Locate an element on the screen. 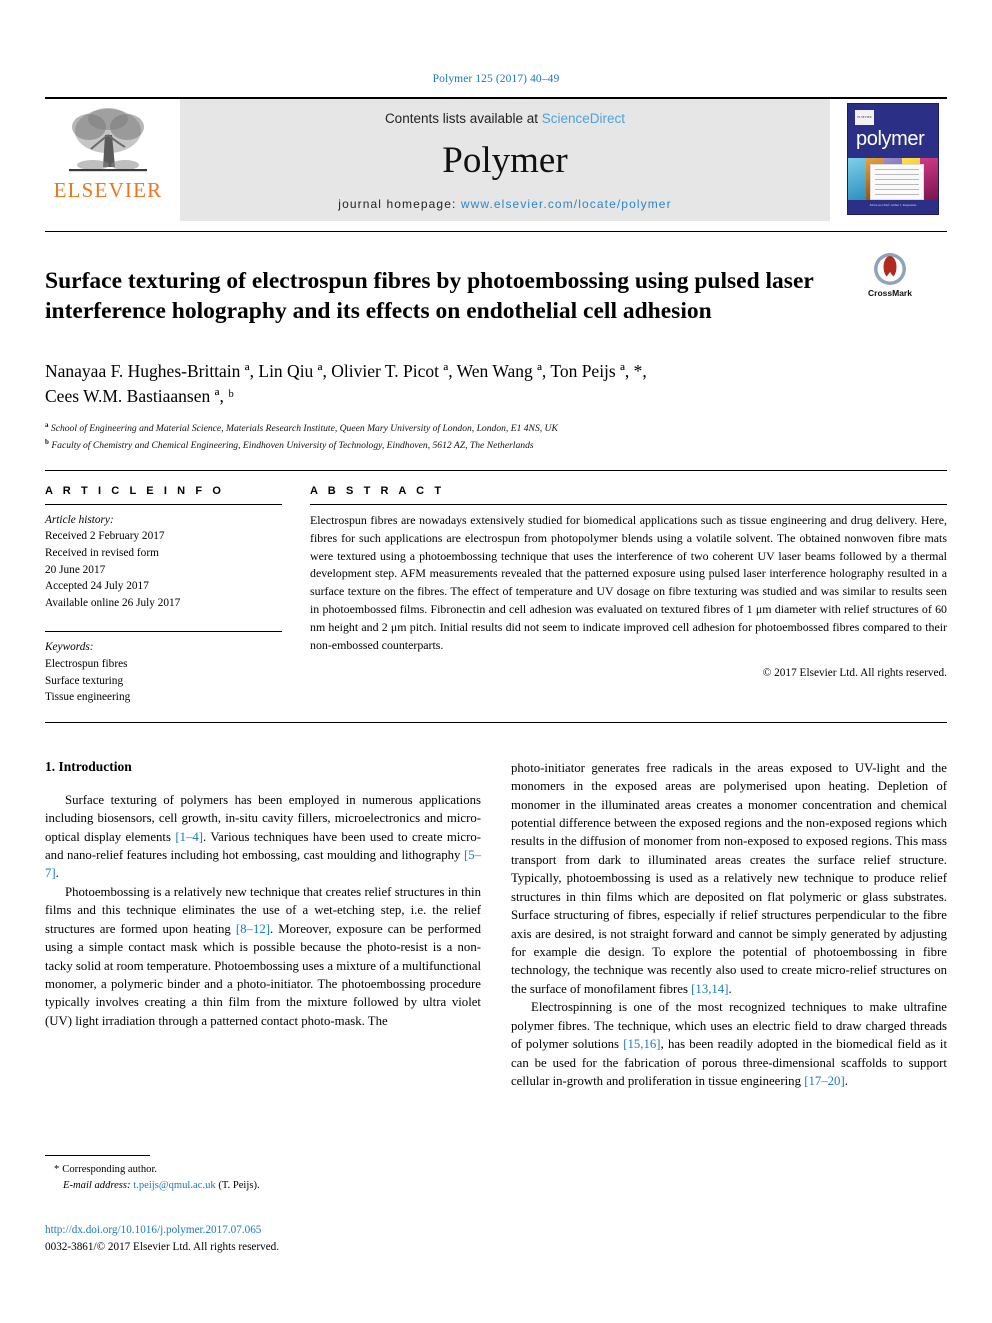 The width and height of the screenshot is (992, 1323). journal-title: Polymer is located at coordinates (505, 160).